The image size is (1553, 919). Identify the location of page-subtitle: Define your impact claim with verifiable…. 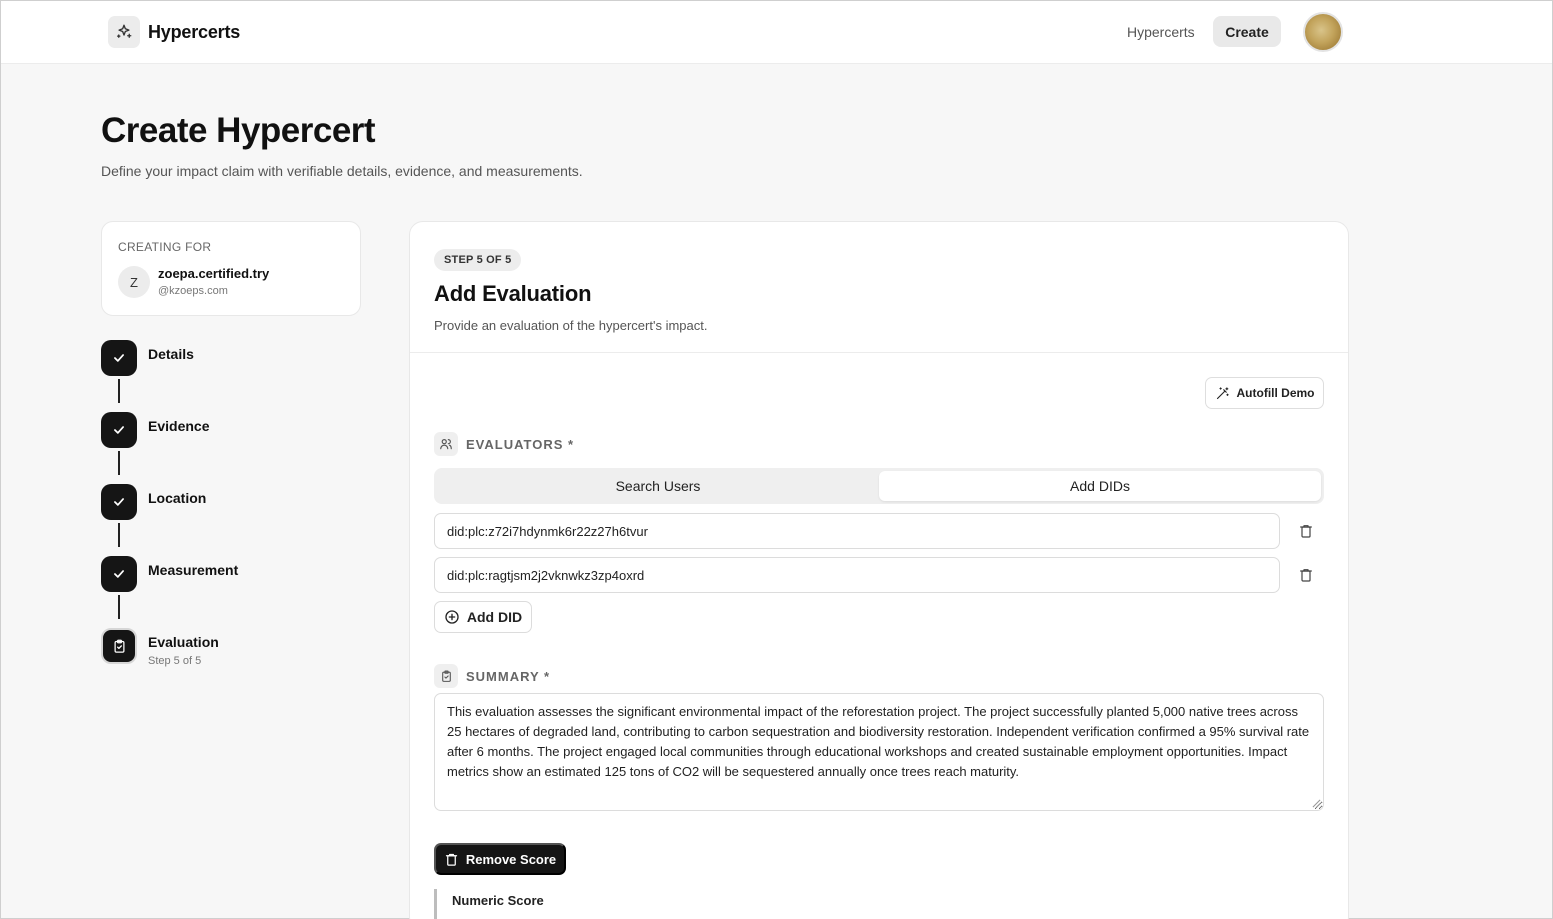
(342, 171).